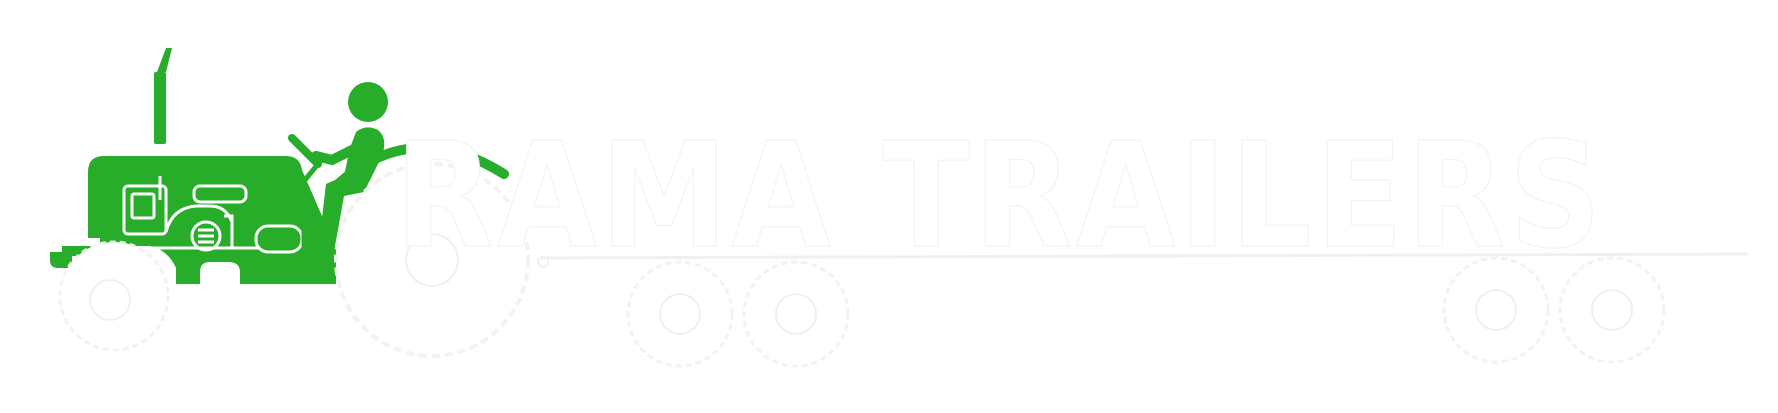  Describe the element at coordinates (164, 60) in the screenshot. I see `exhaust-tip-icon` at that location.